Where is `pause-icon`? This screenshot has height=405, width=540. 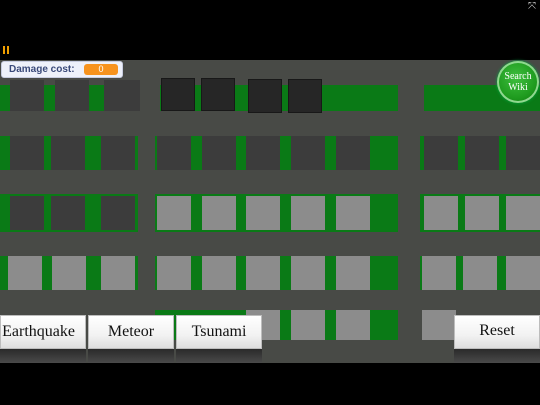
pause-icon is located at coordinates (6, 50).